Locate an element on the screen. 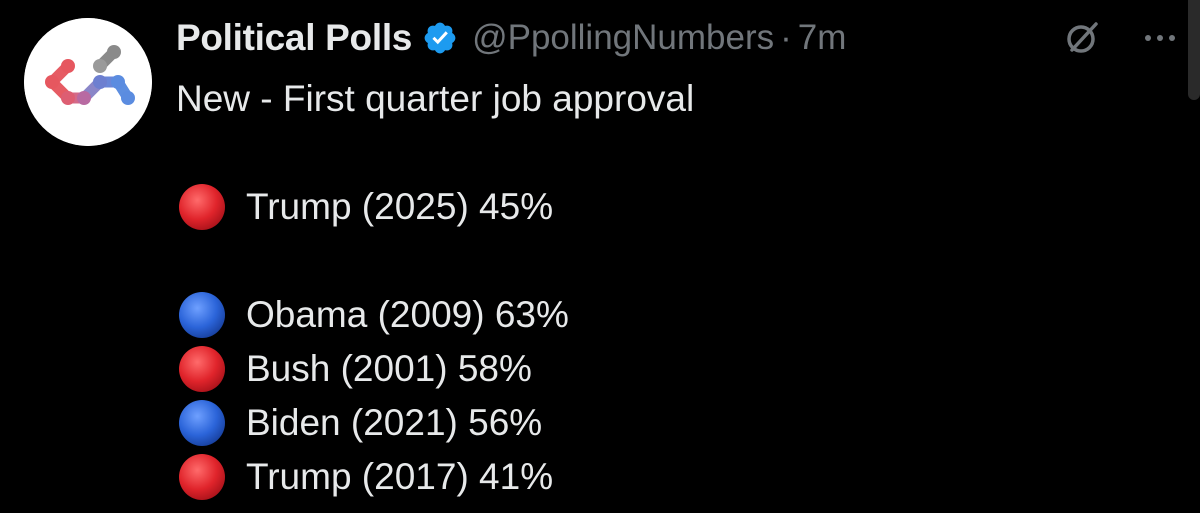  more-icon is located at coordinates (1160, 38).